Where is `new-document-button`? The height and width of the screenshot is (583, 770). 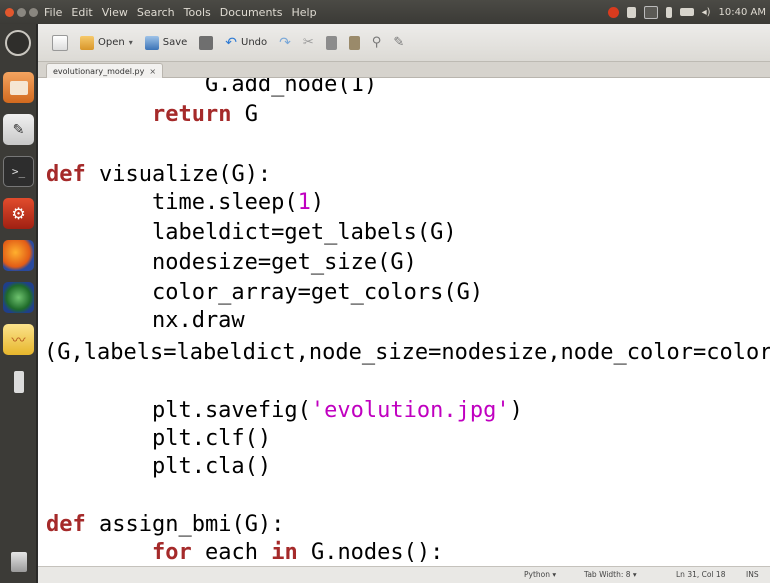 new-document-button is located at coordinates (60, 42).